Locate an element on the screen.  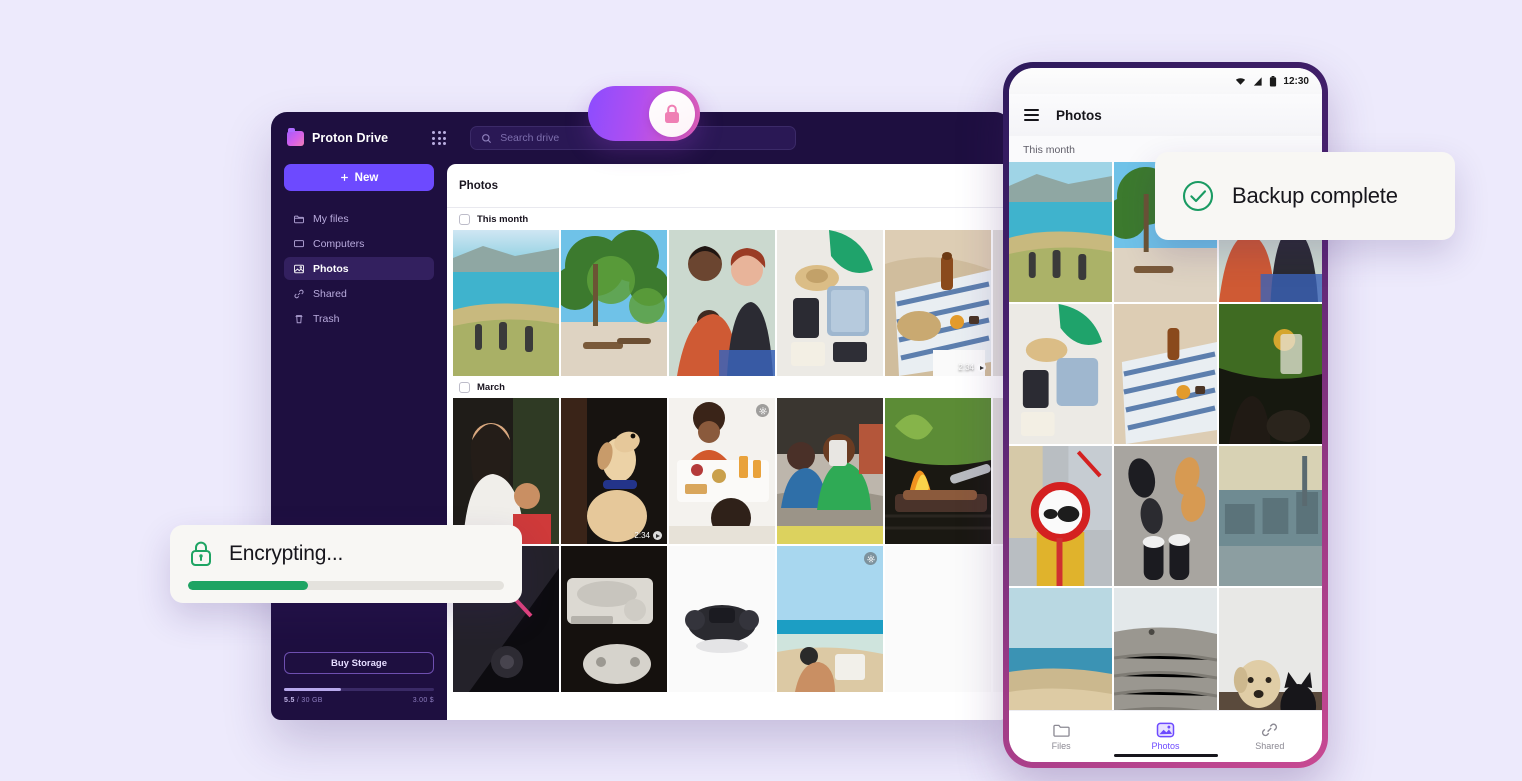
sidebar-item-photos: Photos is located at coordinates (359, 268).